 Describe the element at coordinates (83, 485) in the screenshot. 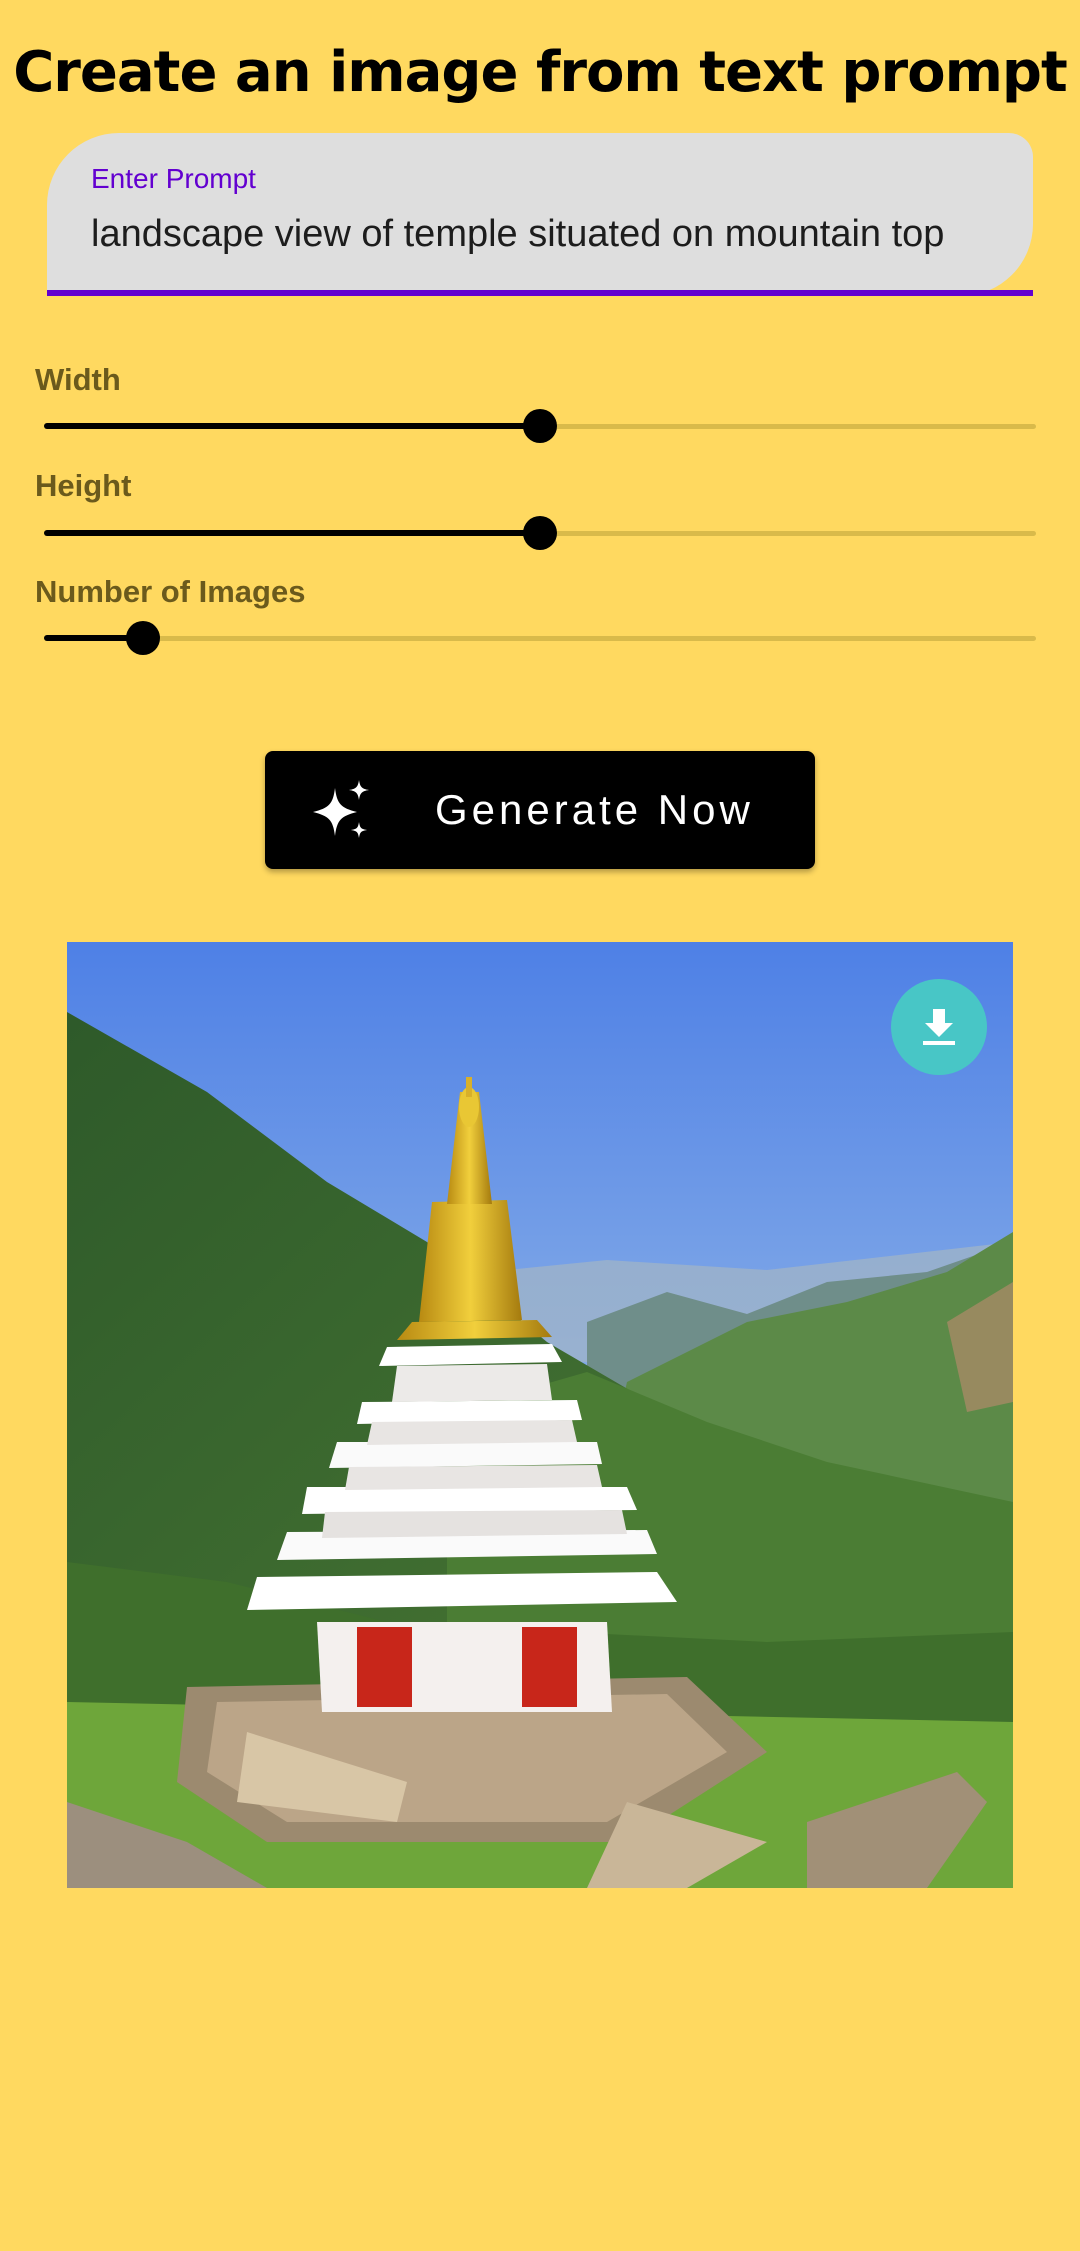

I see `height-slider-label: Height` at that location.